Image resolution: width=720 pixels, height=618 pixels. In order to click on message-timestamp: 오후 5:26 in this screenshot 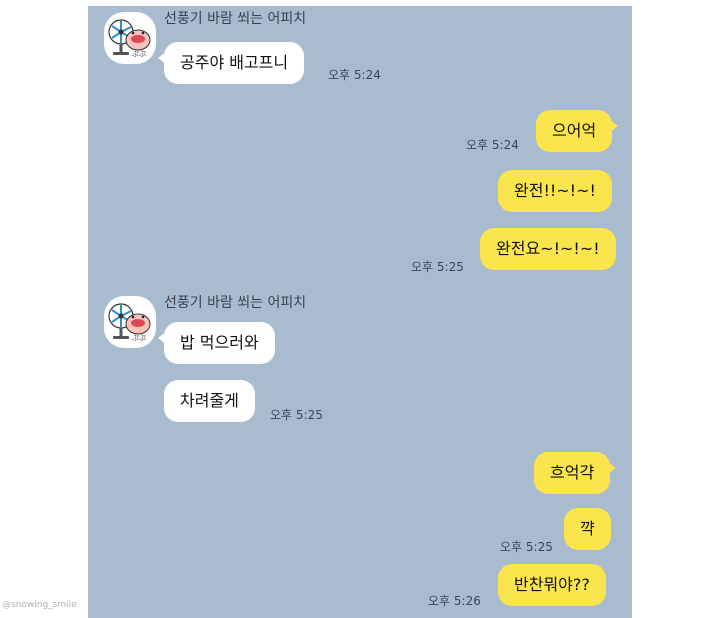, I will do `click(454, 601)`.